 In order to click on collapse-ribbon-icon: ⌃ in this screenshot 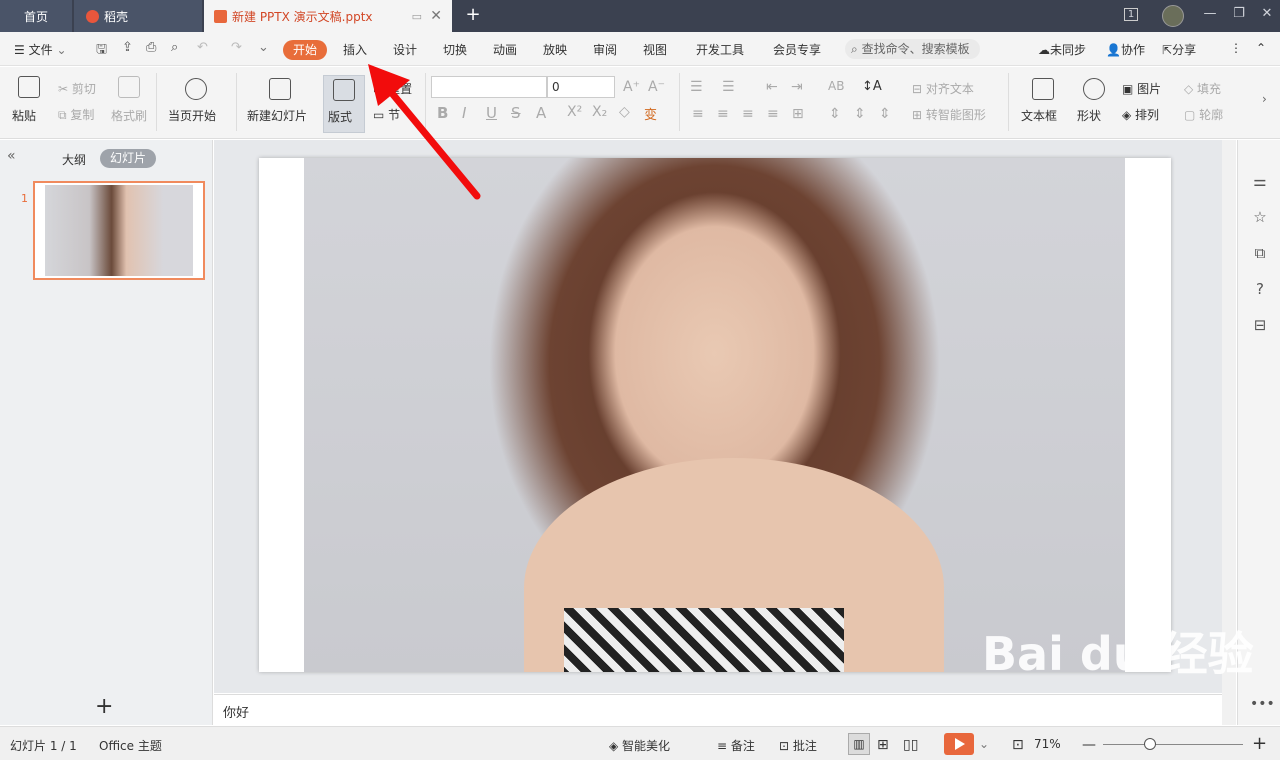, I will do `click(1261, 48)`.